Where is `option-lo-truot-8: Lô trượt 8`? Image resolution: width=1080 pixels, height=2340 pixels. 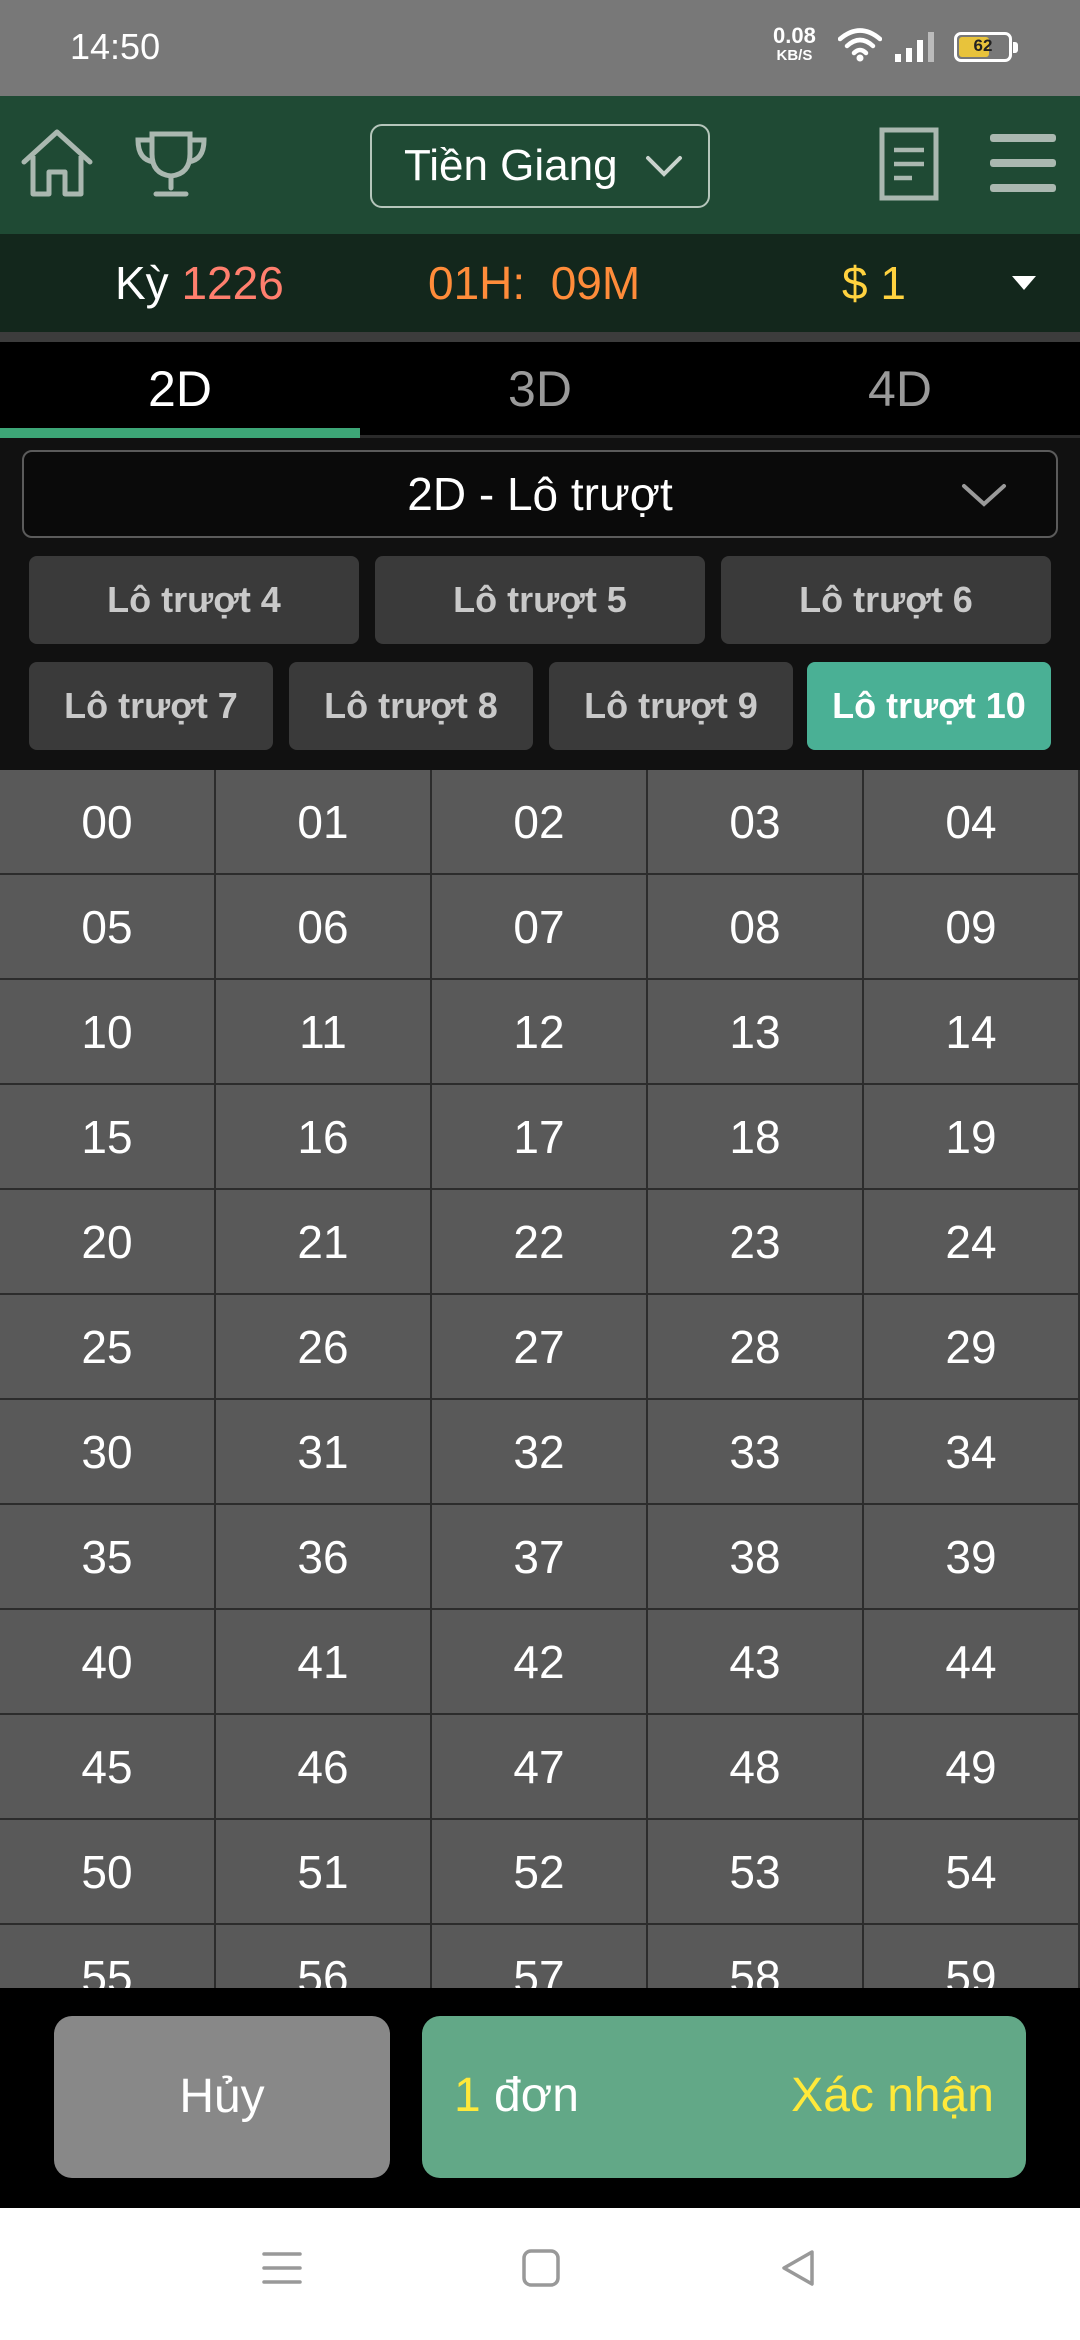
option-lo-truot-8: Lô trượt 8 is located at coordinates (411, 706).